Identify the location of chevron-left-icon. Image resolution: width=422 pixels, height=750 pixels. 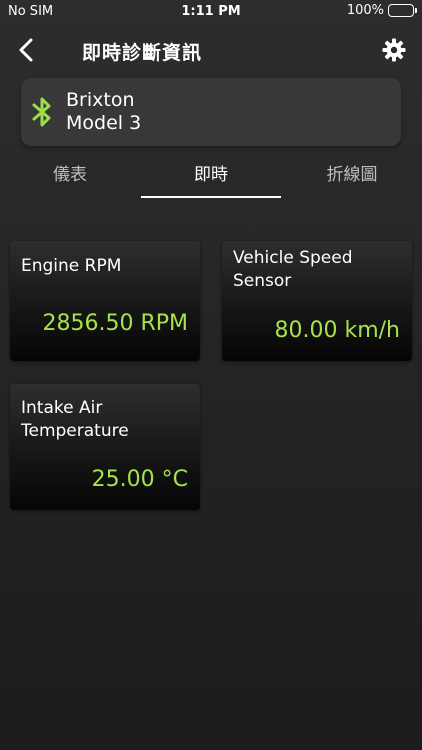
(26, 50).